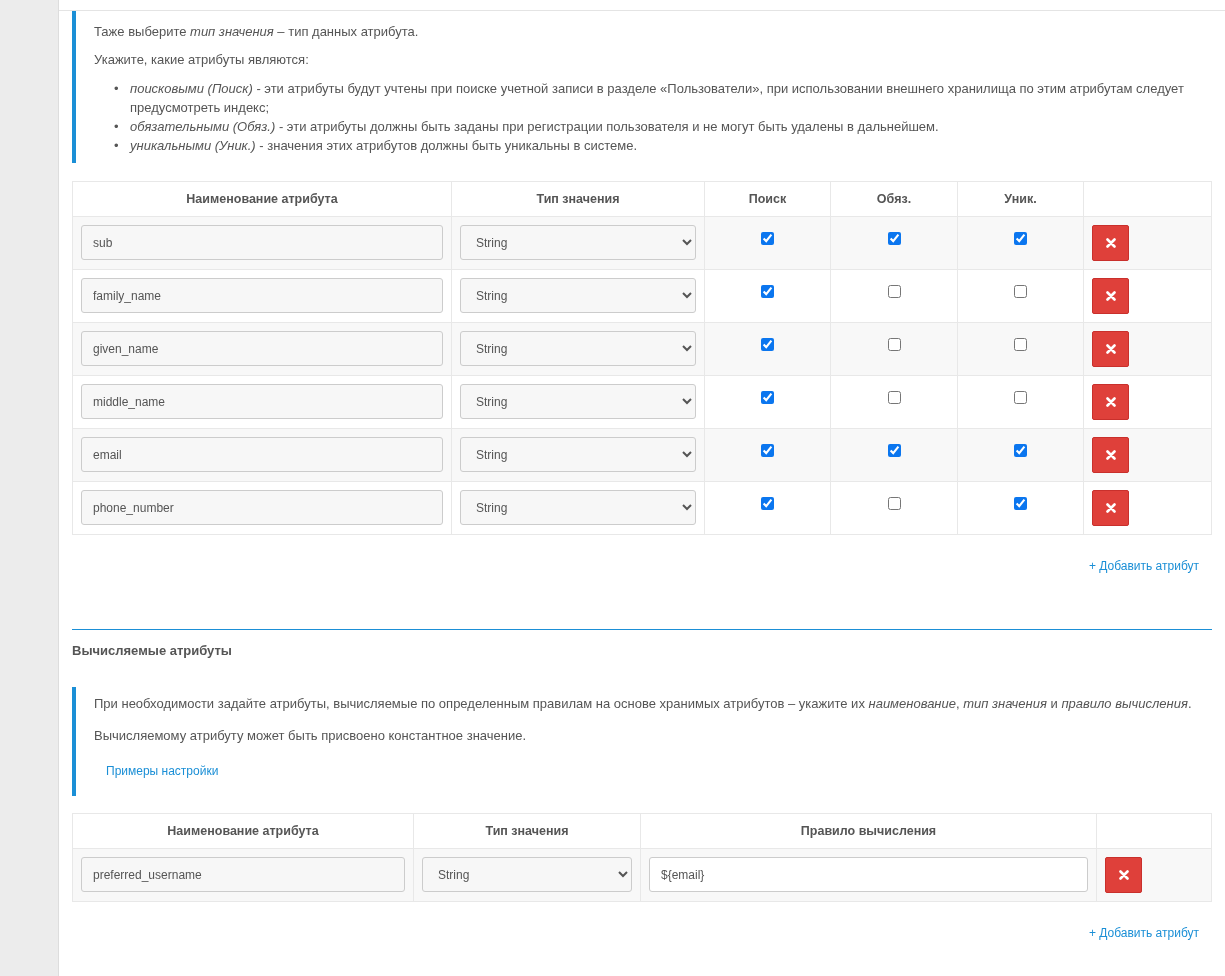  I want to click on rule-field: ${email}, so click(868, 874).